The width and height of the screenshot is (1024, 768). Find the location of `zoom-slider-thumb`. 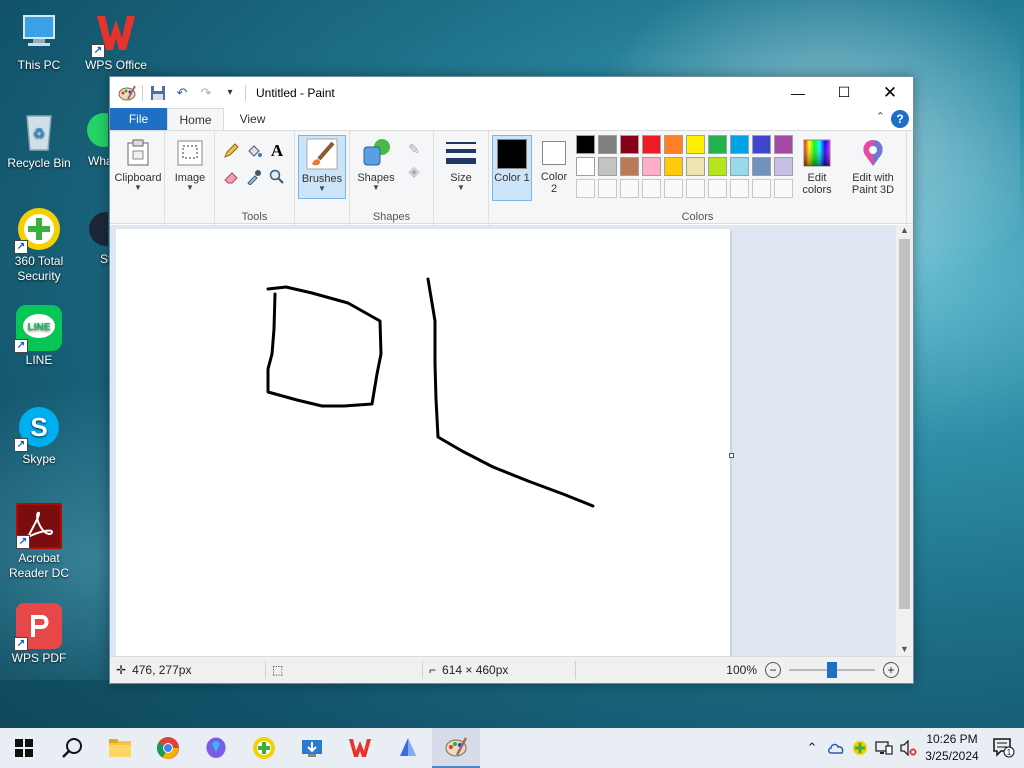

zoom-slider-thumb is located at coordinates (832, 670).